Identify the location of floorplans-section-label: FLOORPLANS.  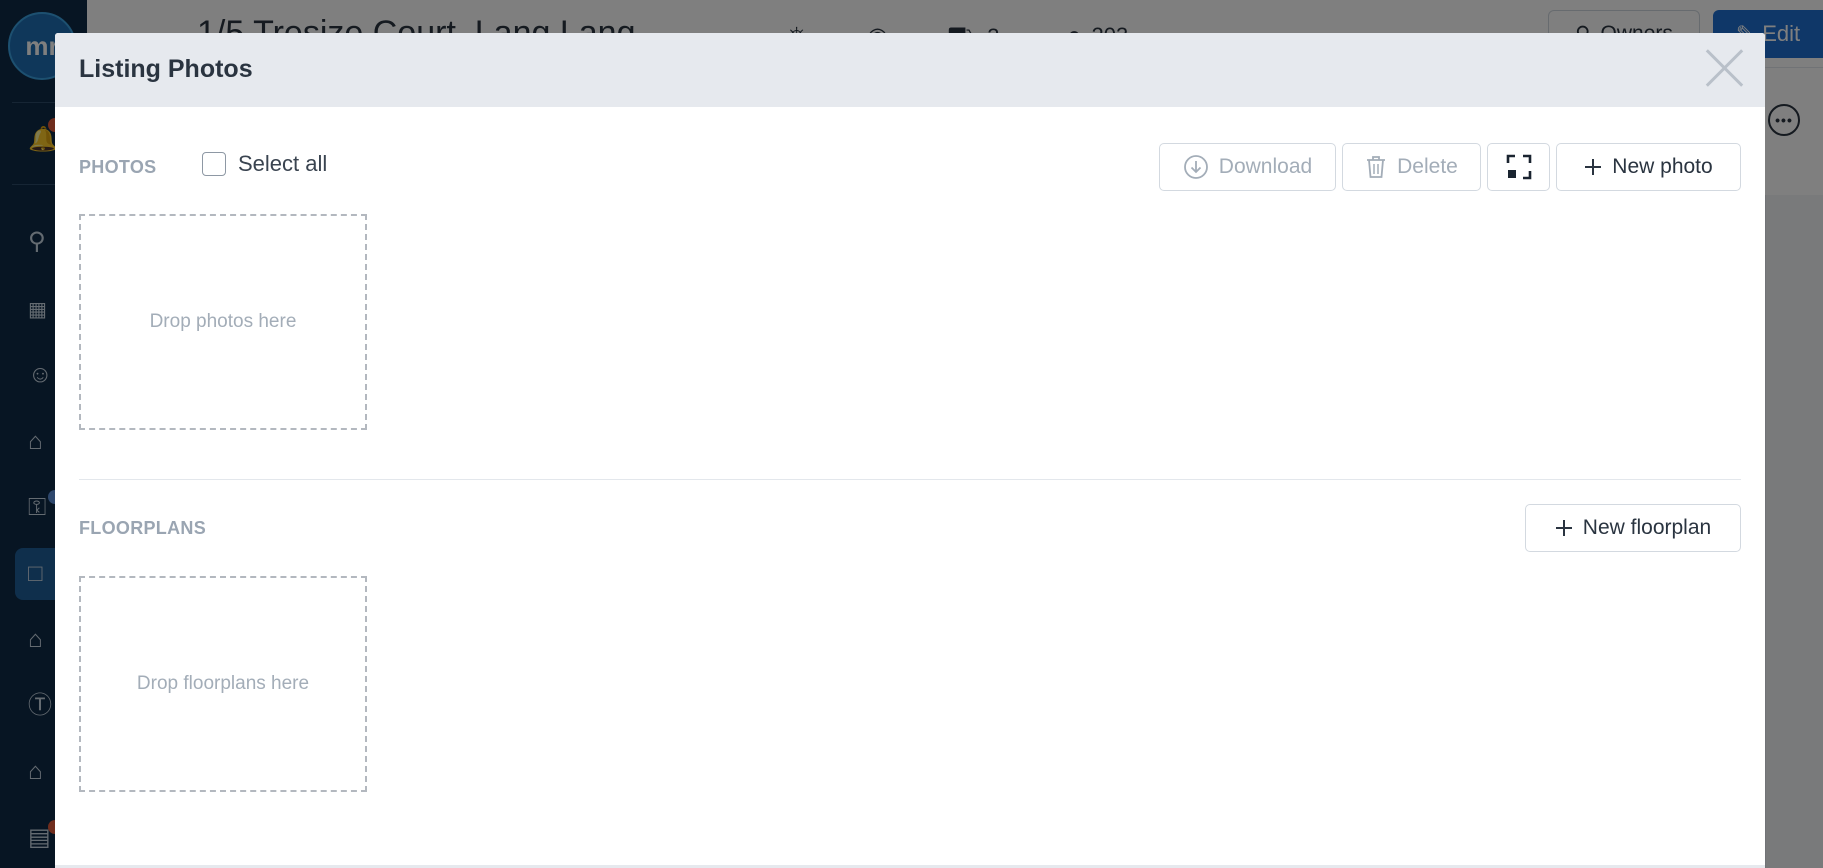
(142, 528).